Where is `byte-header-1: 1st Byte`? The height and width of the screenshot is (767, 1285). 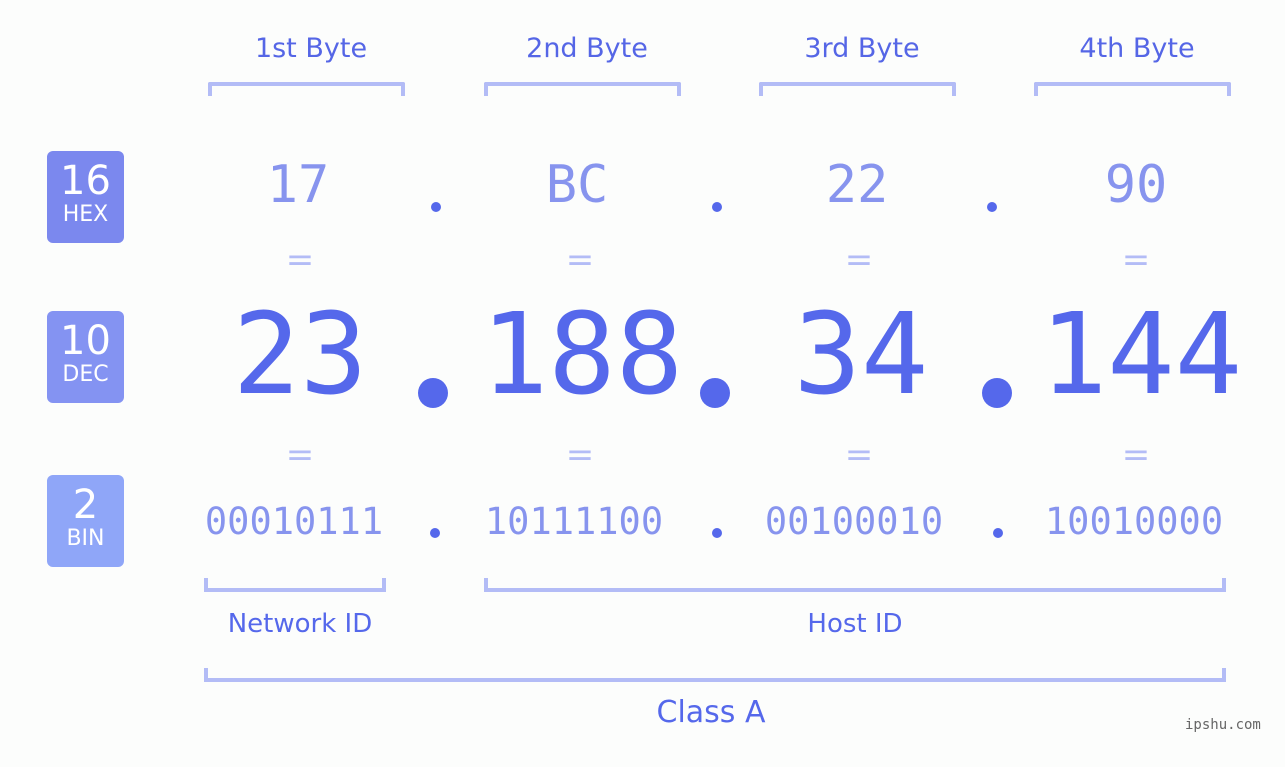 byte-header-1: 1st Byte is located at coordinates (311, 48).